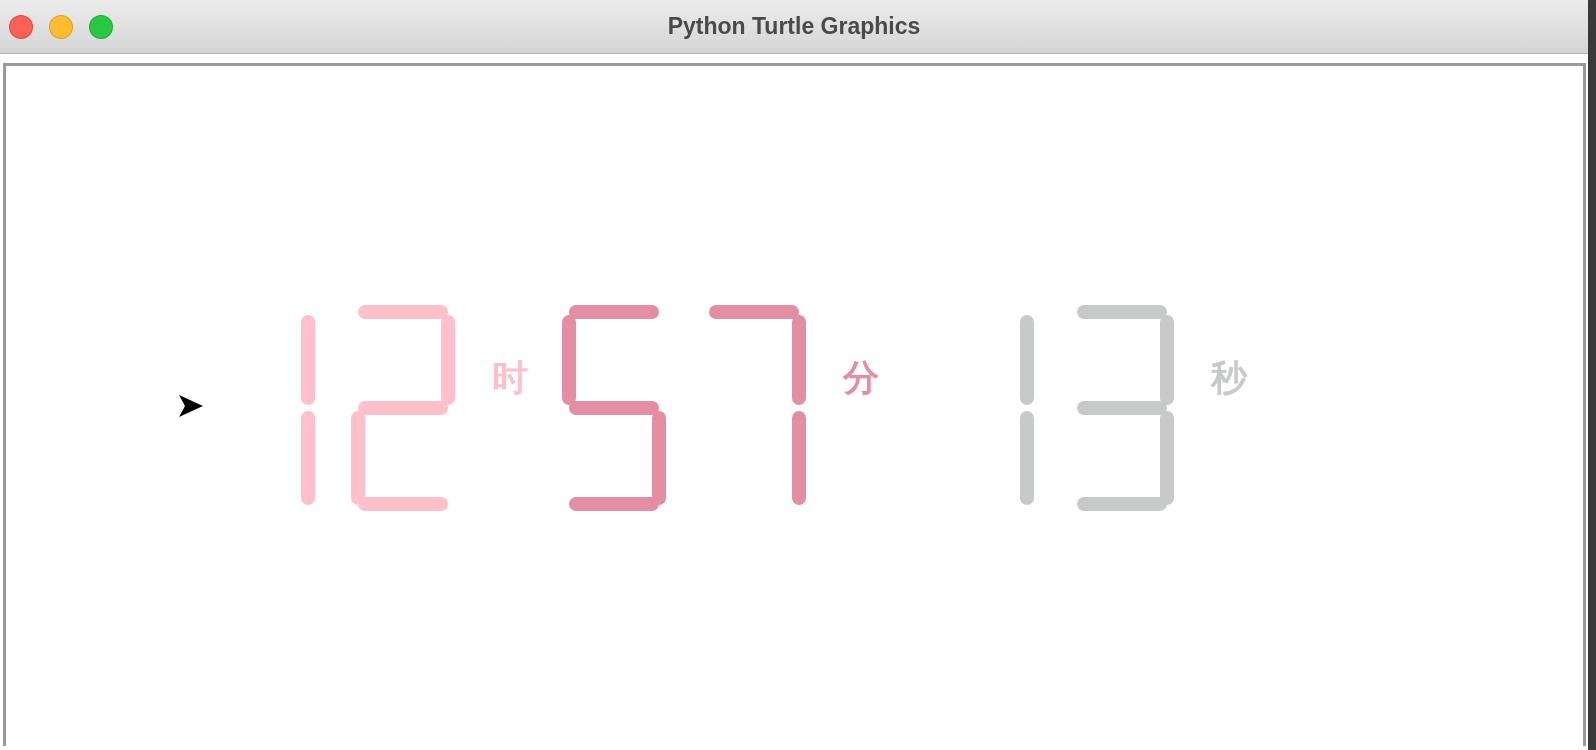 The width and height of the screenshot is (1596, 750). I want to click on time-unit-label: 分, so click(861, 378).